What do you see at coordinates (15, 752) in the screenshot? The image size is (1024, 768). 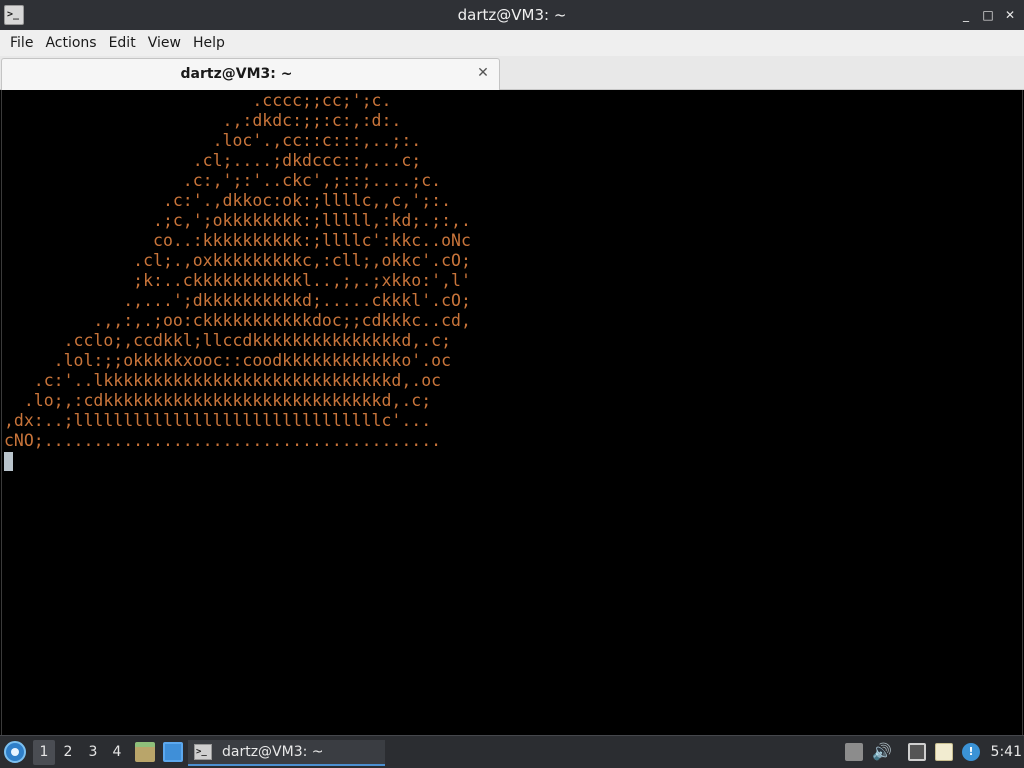 I see `start-menu-icon` at bounding box center [15, 752].